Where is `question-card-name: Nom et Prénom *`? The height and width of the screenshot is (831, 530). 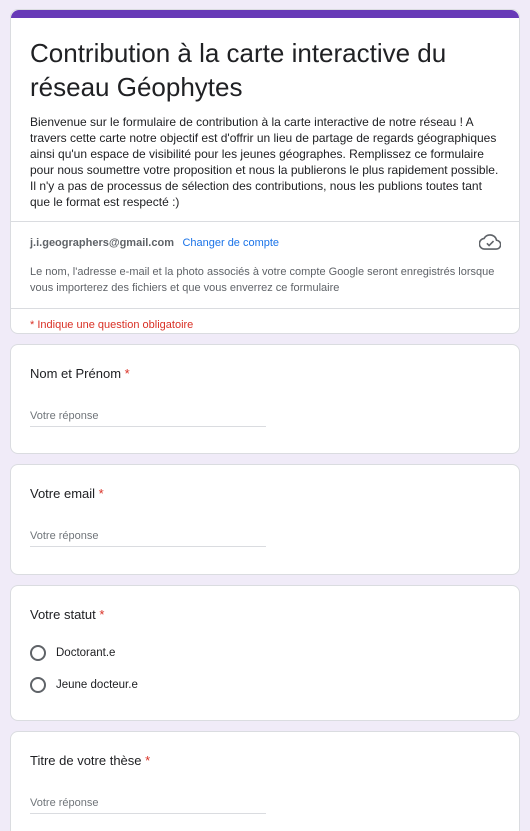 question-card-name: Nom et Prénom * is located at coordinates (265, 399).